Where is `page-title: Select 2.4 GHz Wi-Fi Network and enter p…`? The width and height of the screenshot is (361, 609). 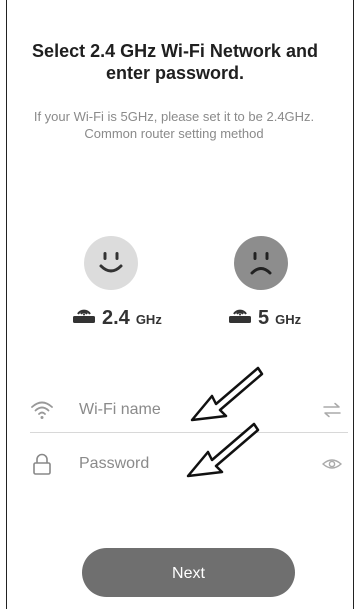
page-title: Select 2.4 GHz Wi-Fi Network and enter p… is located at coordinates (175, 62).